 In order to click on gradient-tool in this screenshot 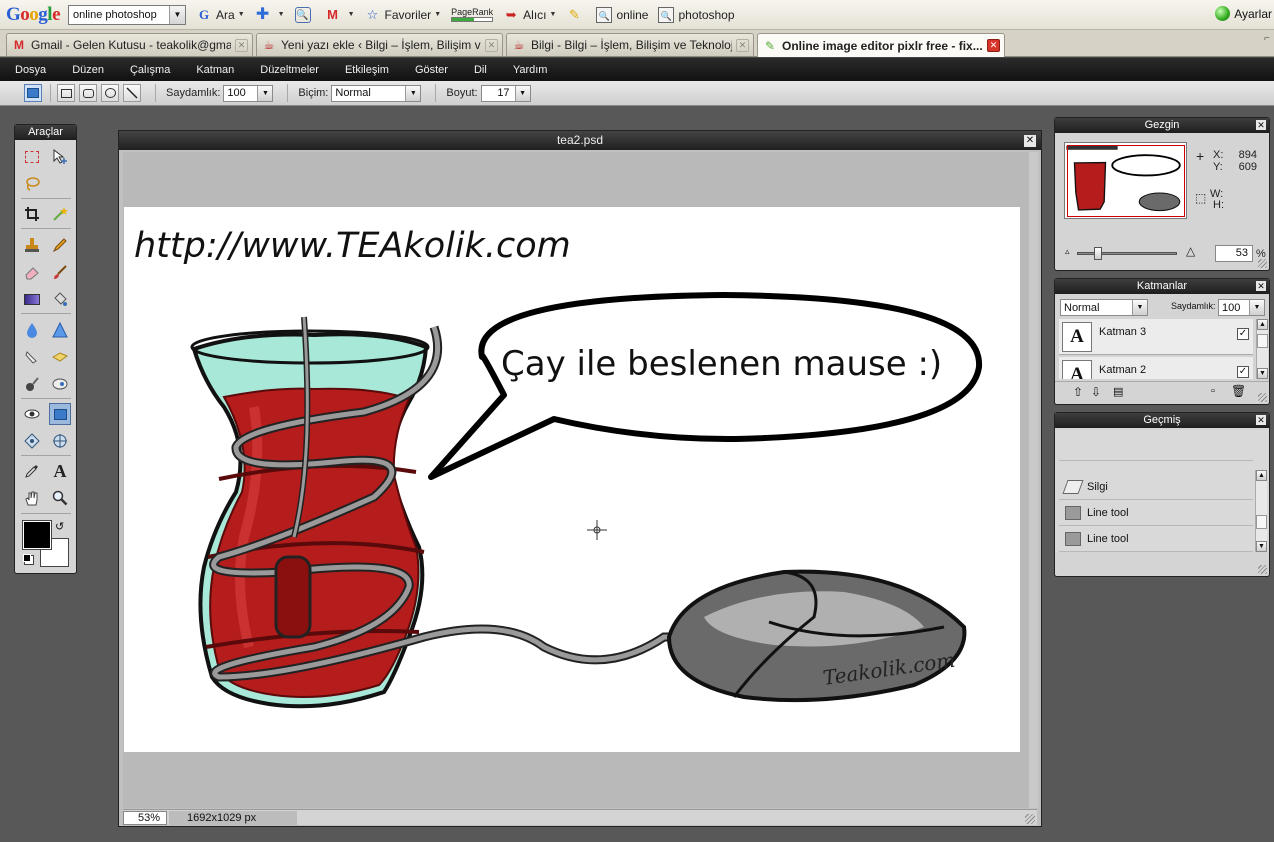, I will do `click(32, 299)`.